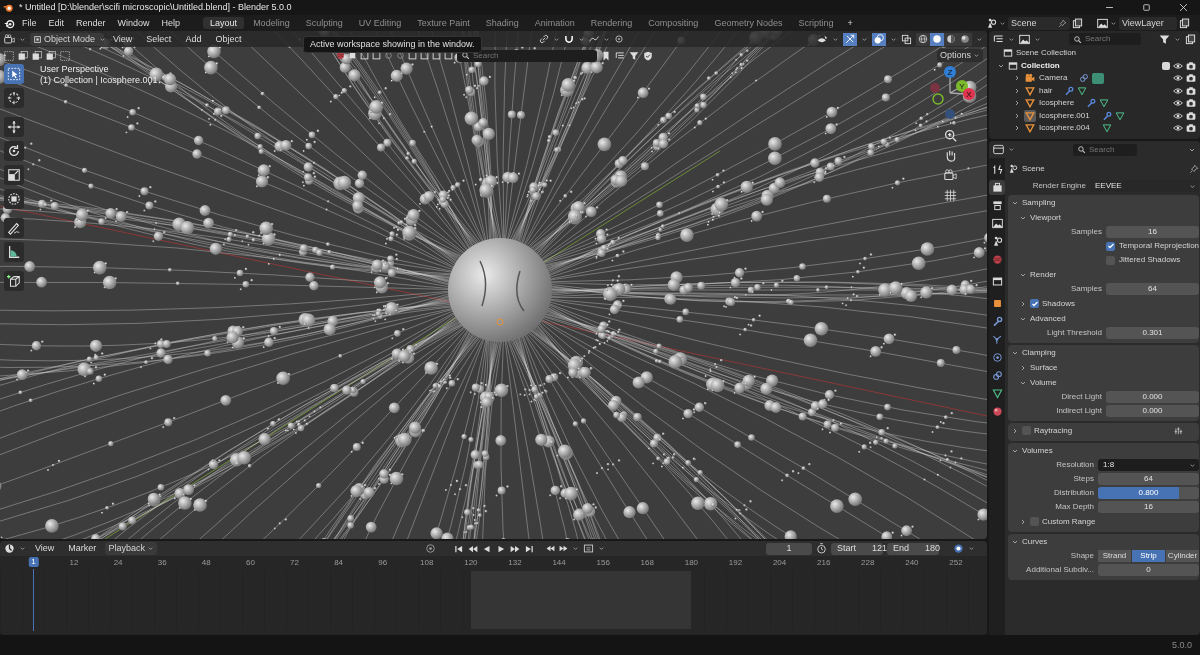 The height and width of the screenshot is (655, 1200). What do you see at coordinates (913, 548) in the screenshot?
I see `end-frame-field: End 180` at bounding box center [913, 548].